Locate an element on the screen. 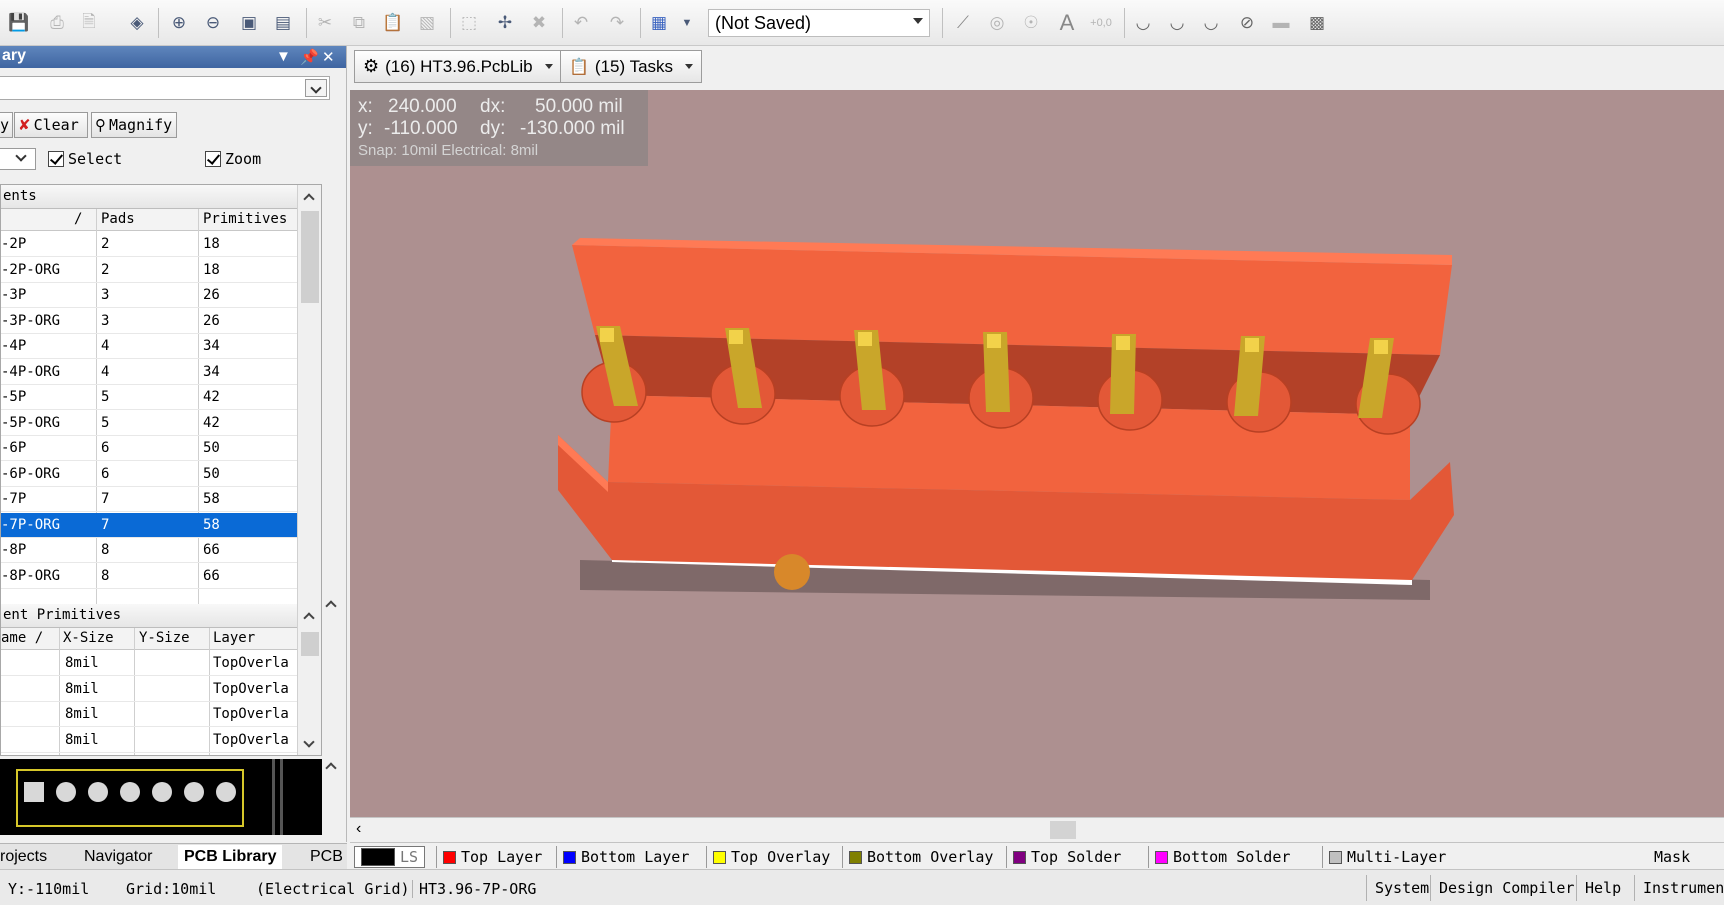 The image size is (1724, 905). table-row: -2P 2 18 is located at coordinates (149, 244).